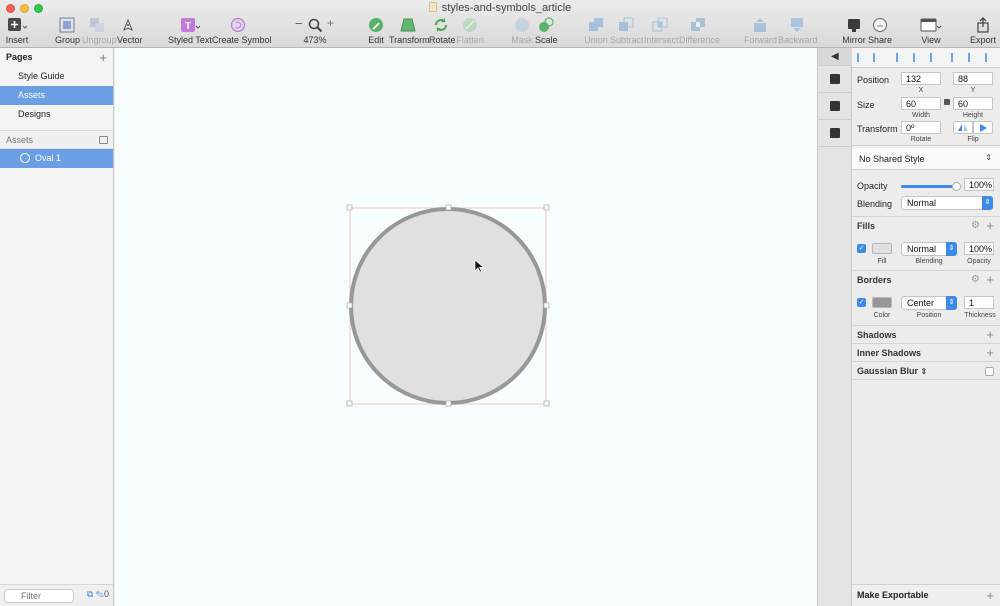 The image size is (1000, 606). I want to click on difference-icon, so click(698, 25).